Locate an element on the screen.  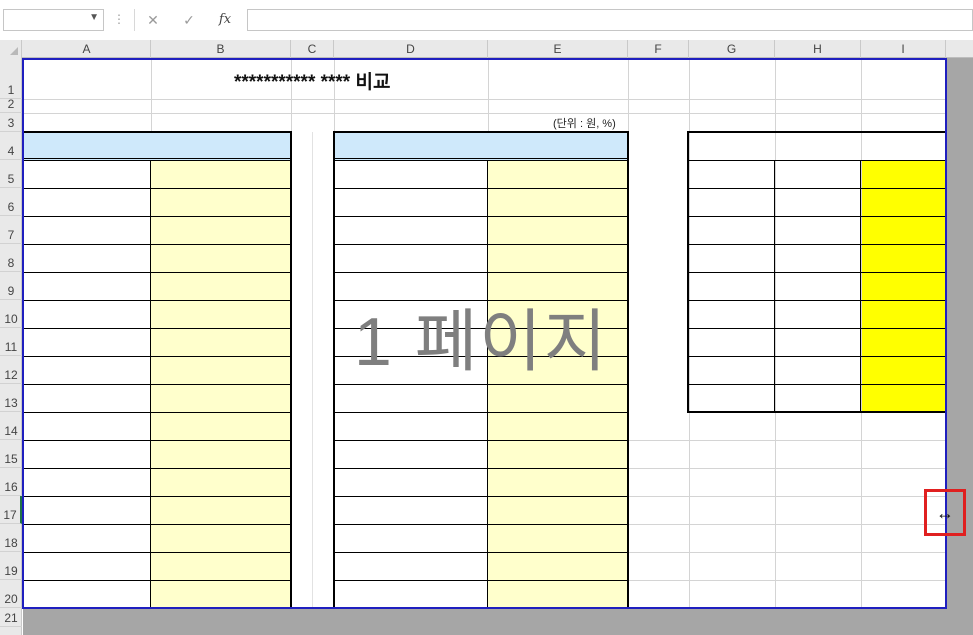
row-header-20: 20 is located at coordinates (11, 594).